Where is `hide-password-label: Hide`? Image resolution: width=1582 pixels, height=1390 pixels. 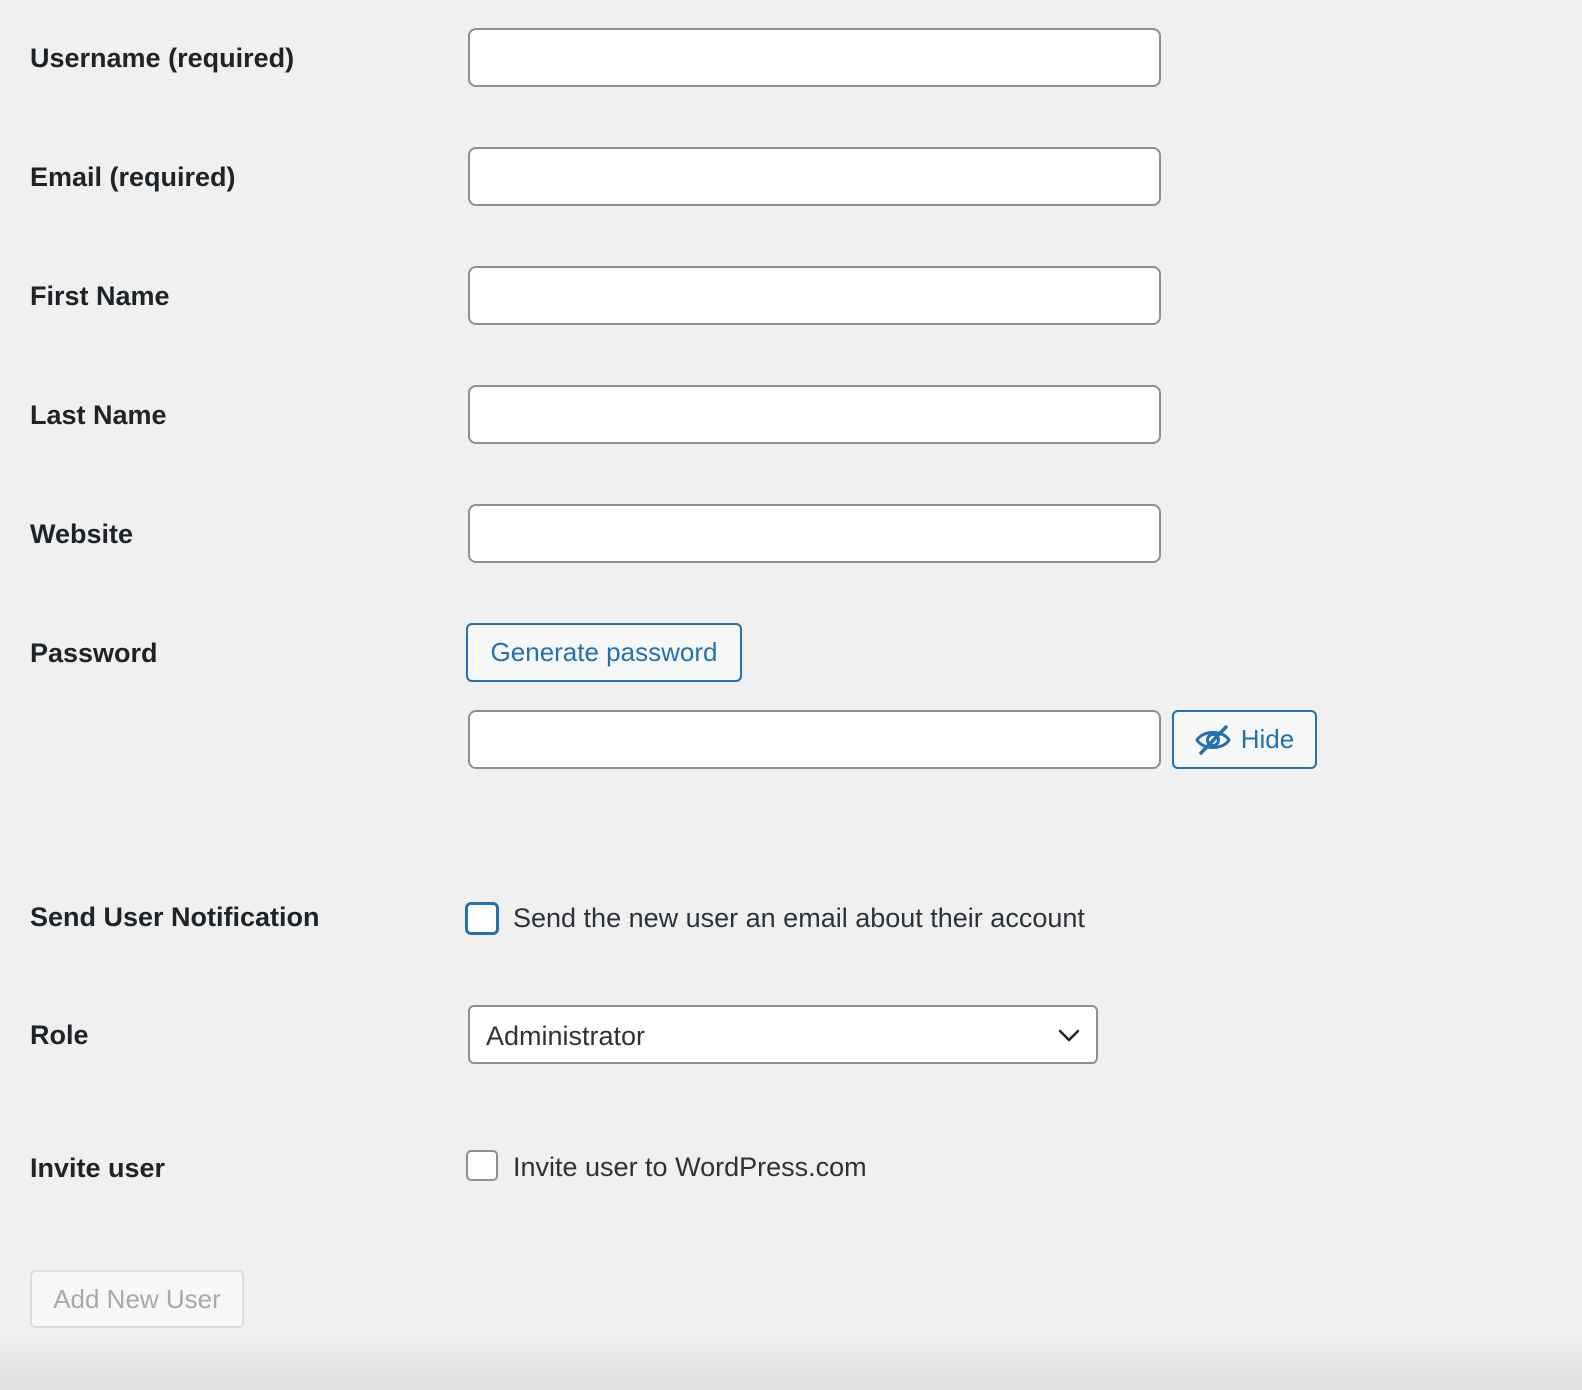
hide-password-label: Hide is located at coordinates (1267, 739).